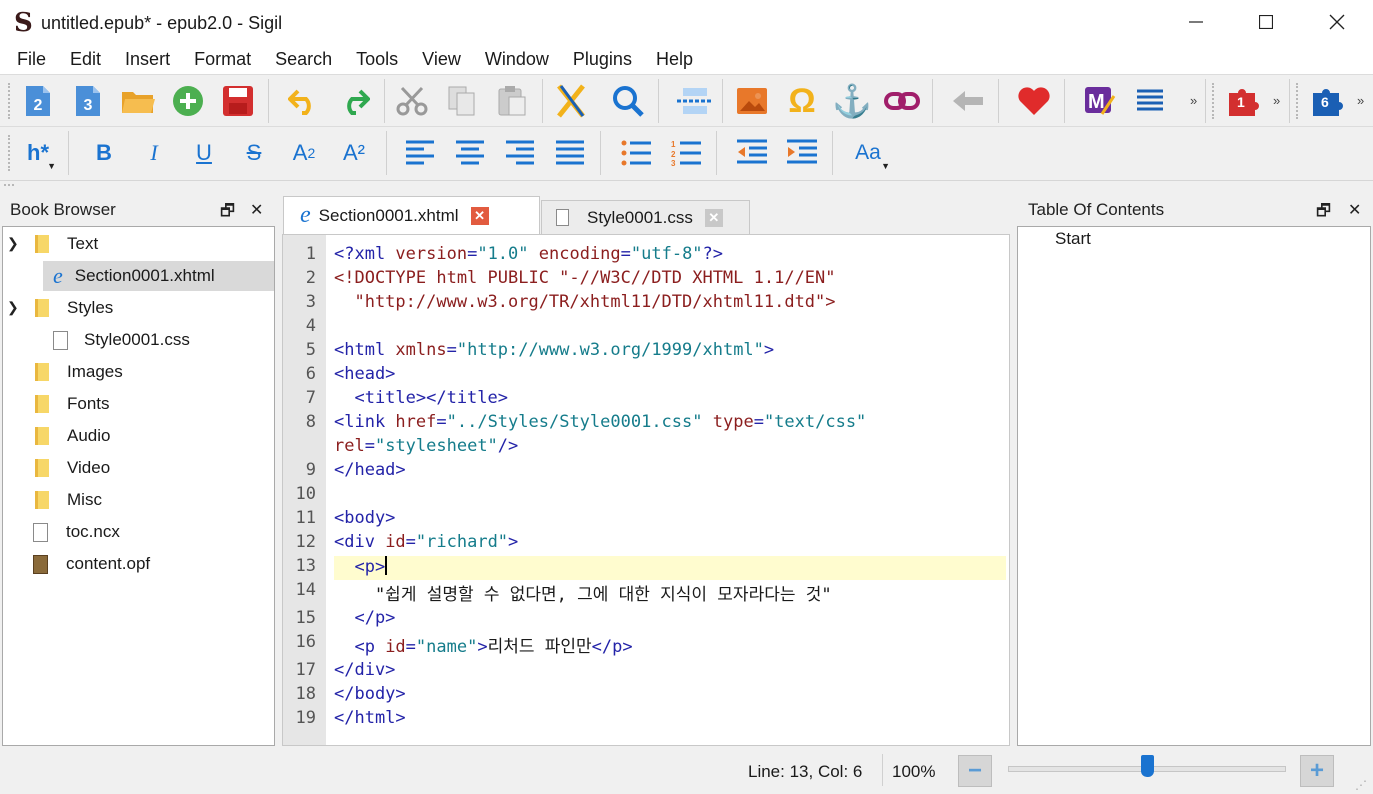  What do you see at coordinates (31, 59) in the screenshot?
I see `menu-file: File` at bounding box center [31, 59].